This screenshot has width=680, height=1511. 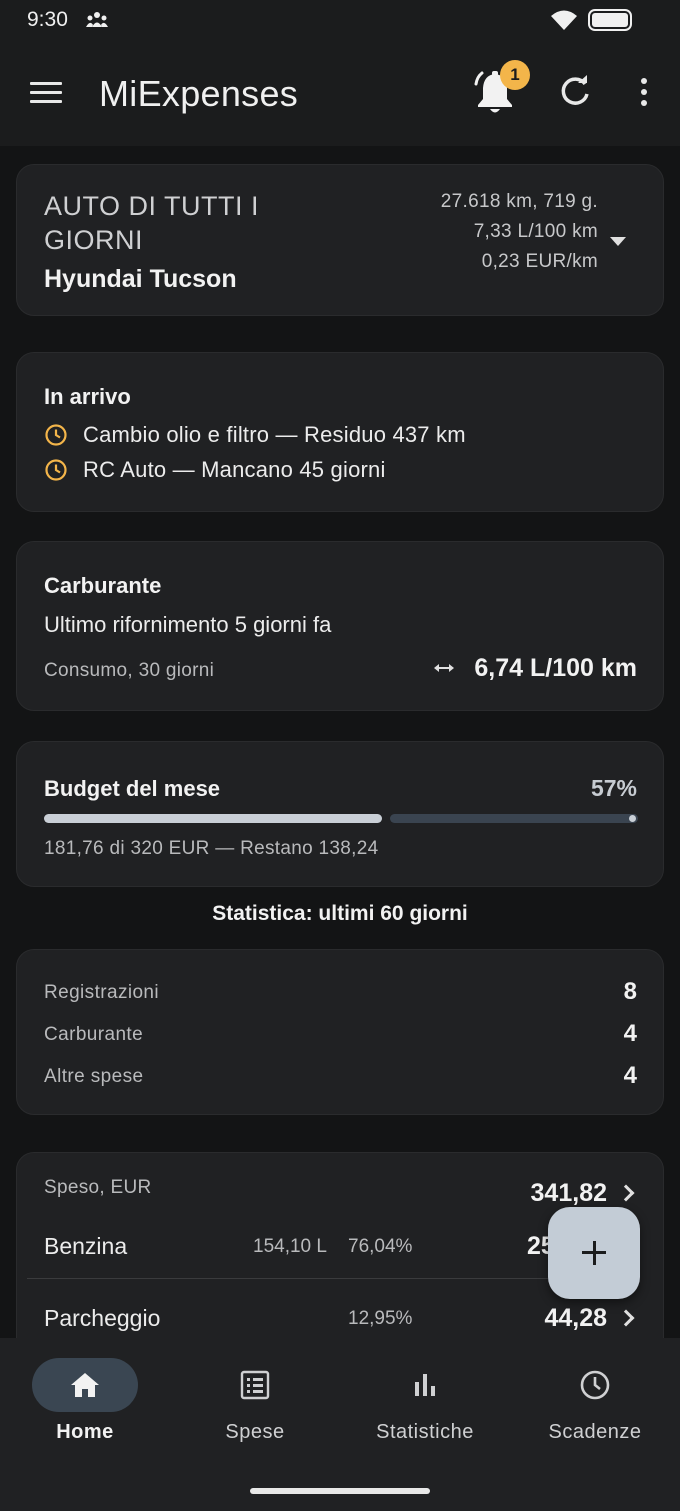 What do you see at coordinates (632, 818) in the screenshot?
I see `budget-progress-end-dot` at bounding box center [632, 818].